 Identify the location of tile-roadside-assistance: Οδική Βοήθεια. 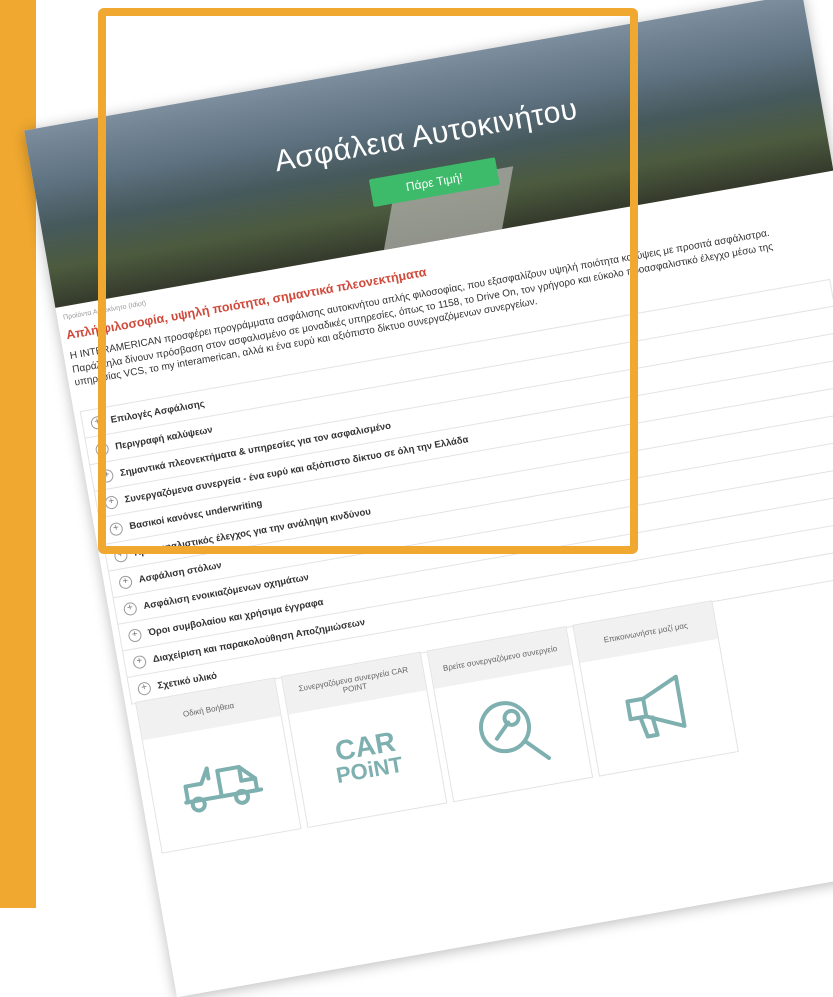
(218, 765).